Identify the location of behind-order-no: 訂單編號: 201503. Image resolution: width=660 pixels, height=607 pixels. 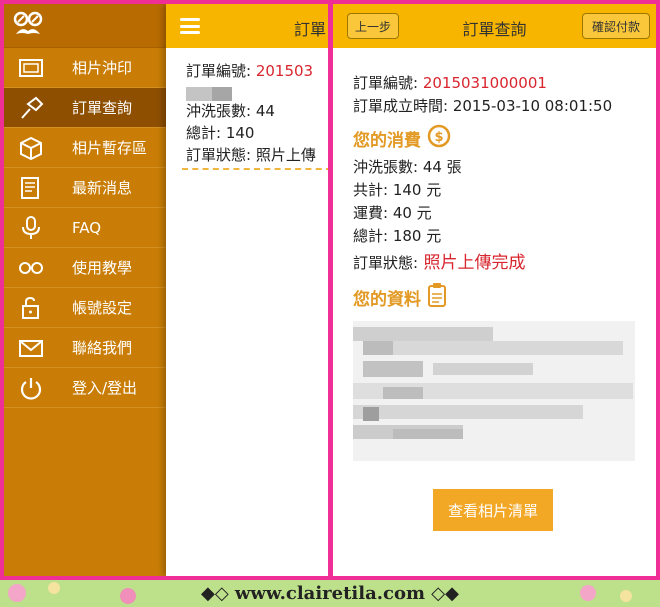
(250, 71).